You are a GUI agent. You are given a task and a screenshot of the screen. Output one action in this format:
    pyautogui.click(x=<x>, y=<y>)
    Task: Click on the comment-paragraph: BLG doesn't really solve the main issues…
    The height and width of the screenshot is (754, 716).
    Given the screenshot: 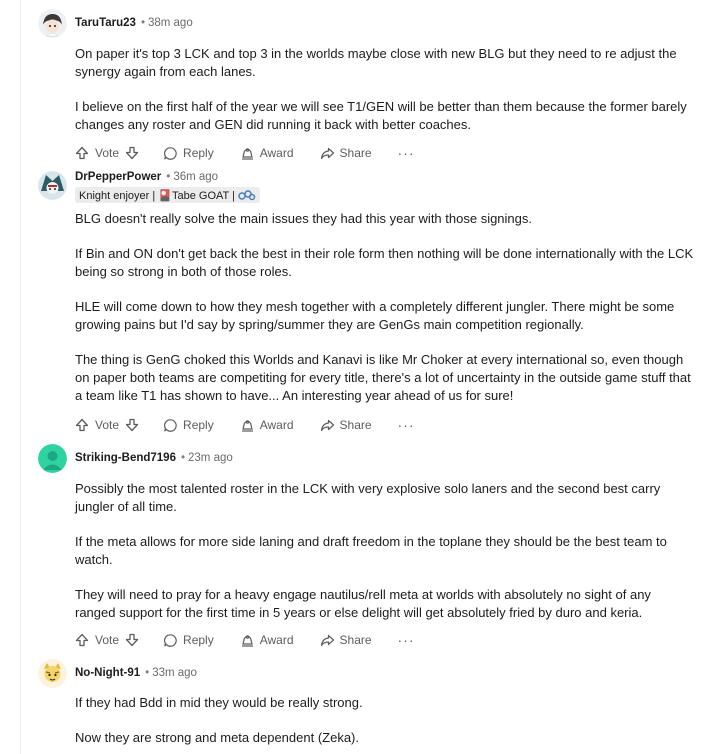 What is the action you would take?
    pyautogui.click(x=303, y=218)
    